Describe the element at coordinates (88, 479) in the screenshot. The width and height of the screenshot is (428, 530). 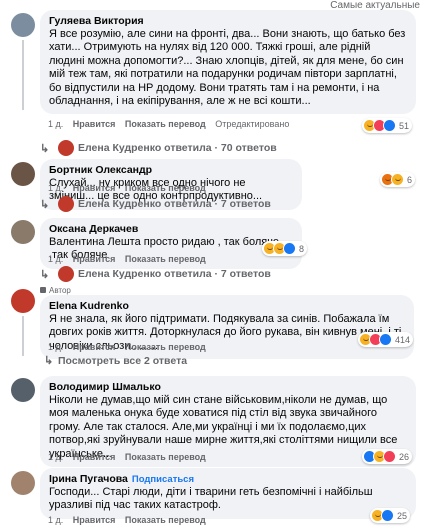
I see `comment-author-name: Ірина Пугачова` at that location.